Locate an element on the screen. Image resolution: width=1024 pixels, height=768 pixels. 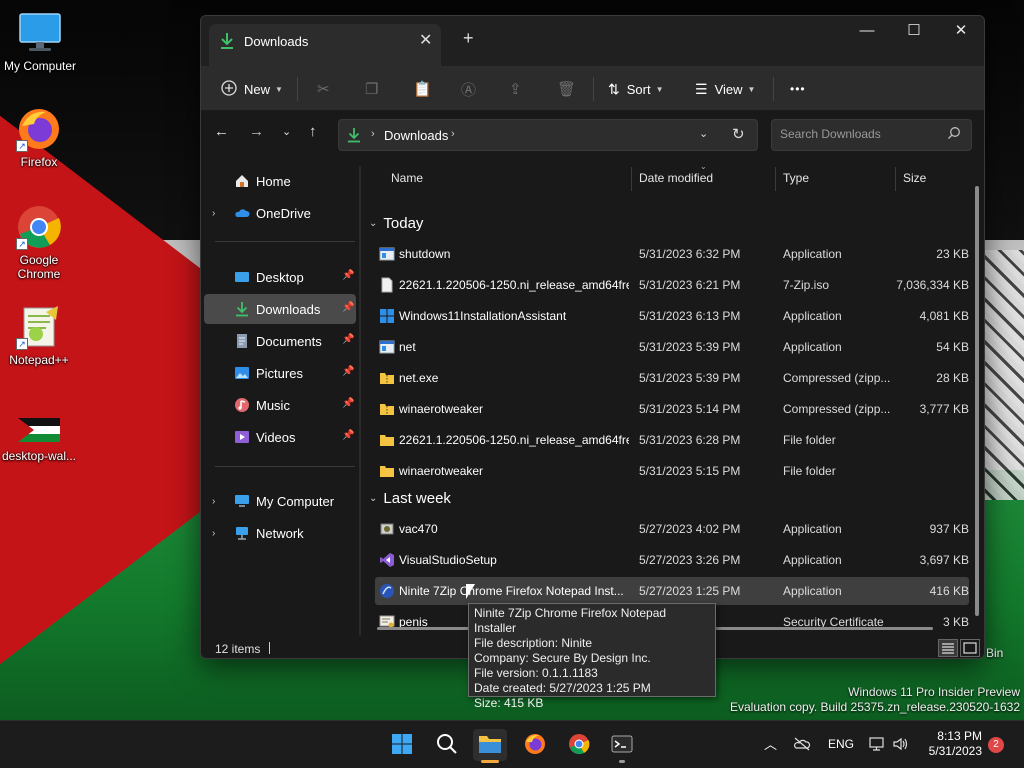
desktop-icon-google-chrome: ↗ Google Chrome is located at coordinates (39, 242).